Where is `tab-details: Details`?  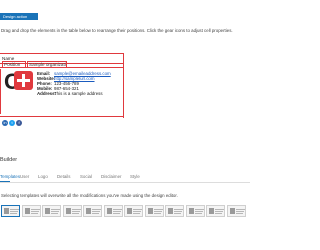 tab-details: Details is located at coordinates (63, 176).